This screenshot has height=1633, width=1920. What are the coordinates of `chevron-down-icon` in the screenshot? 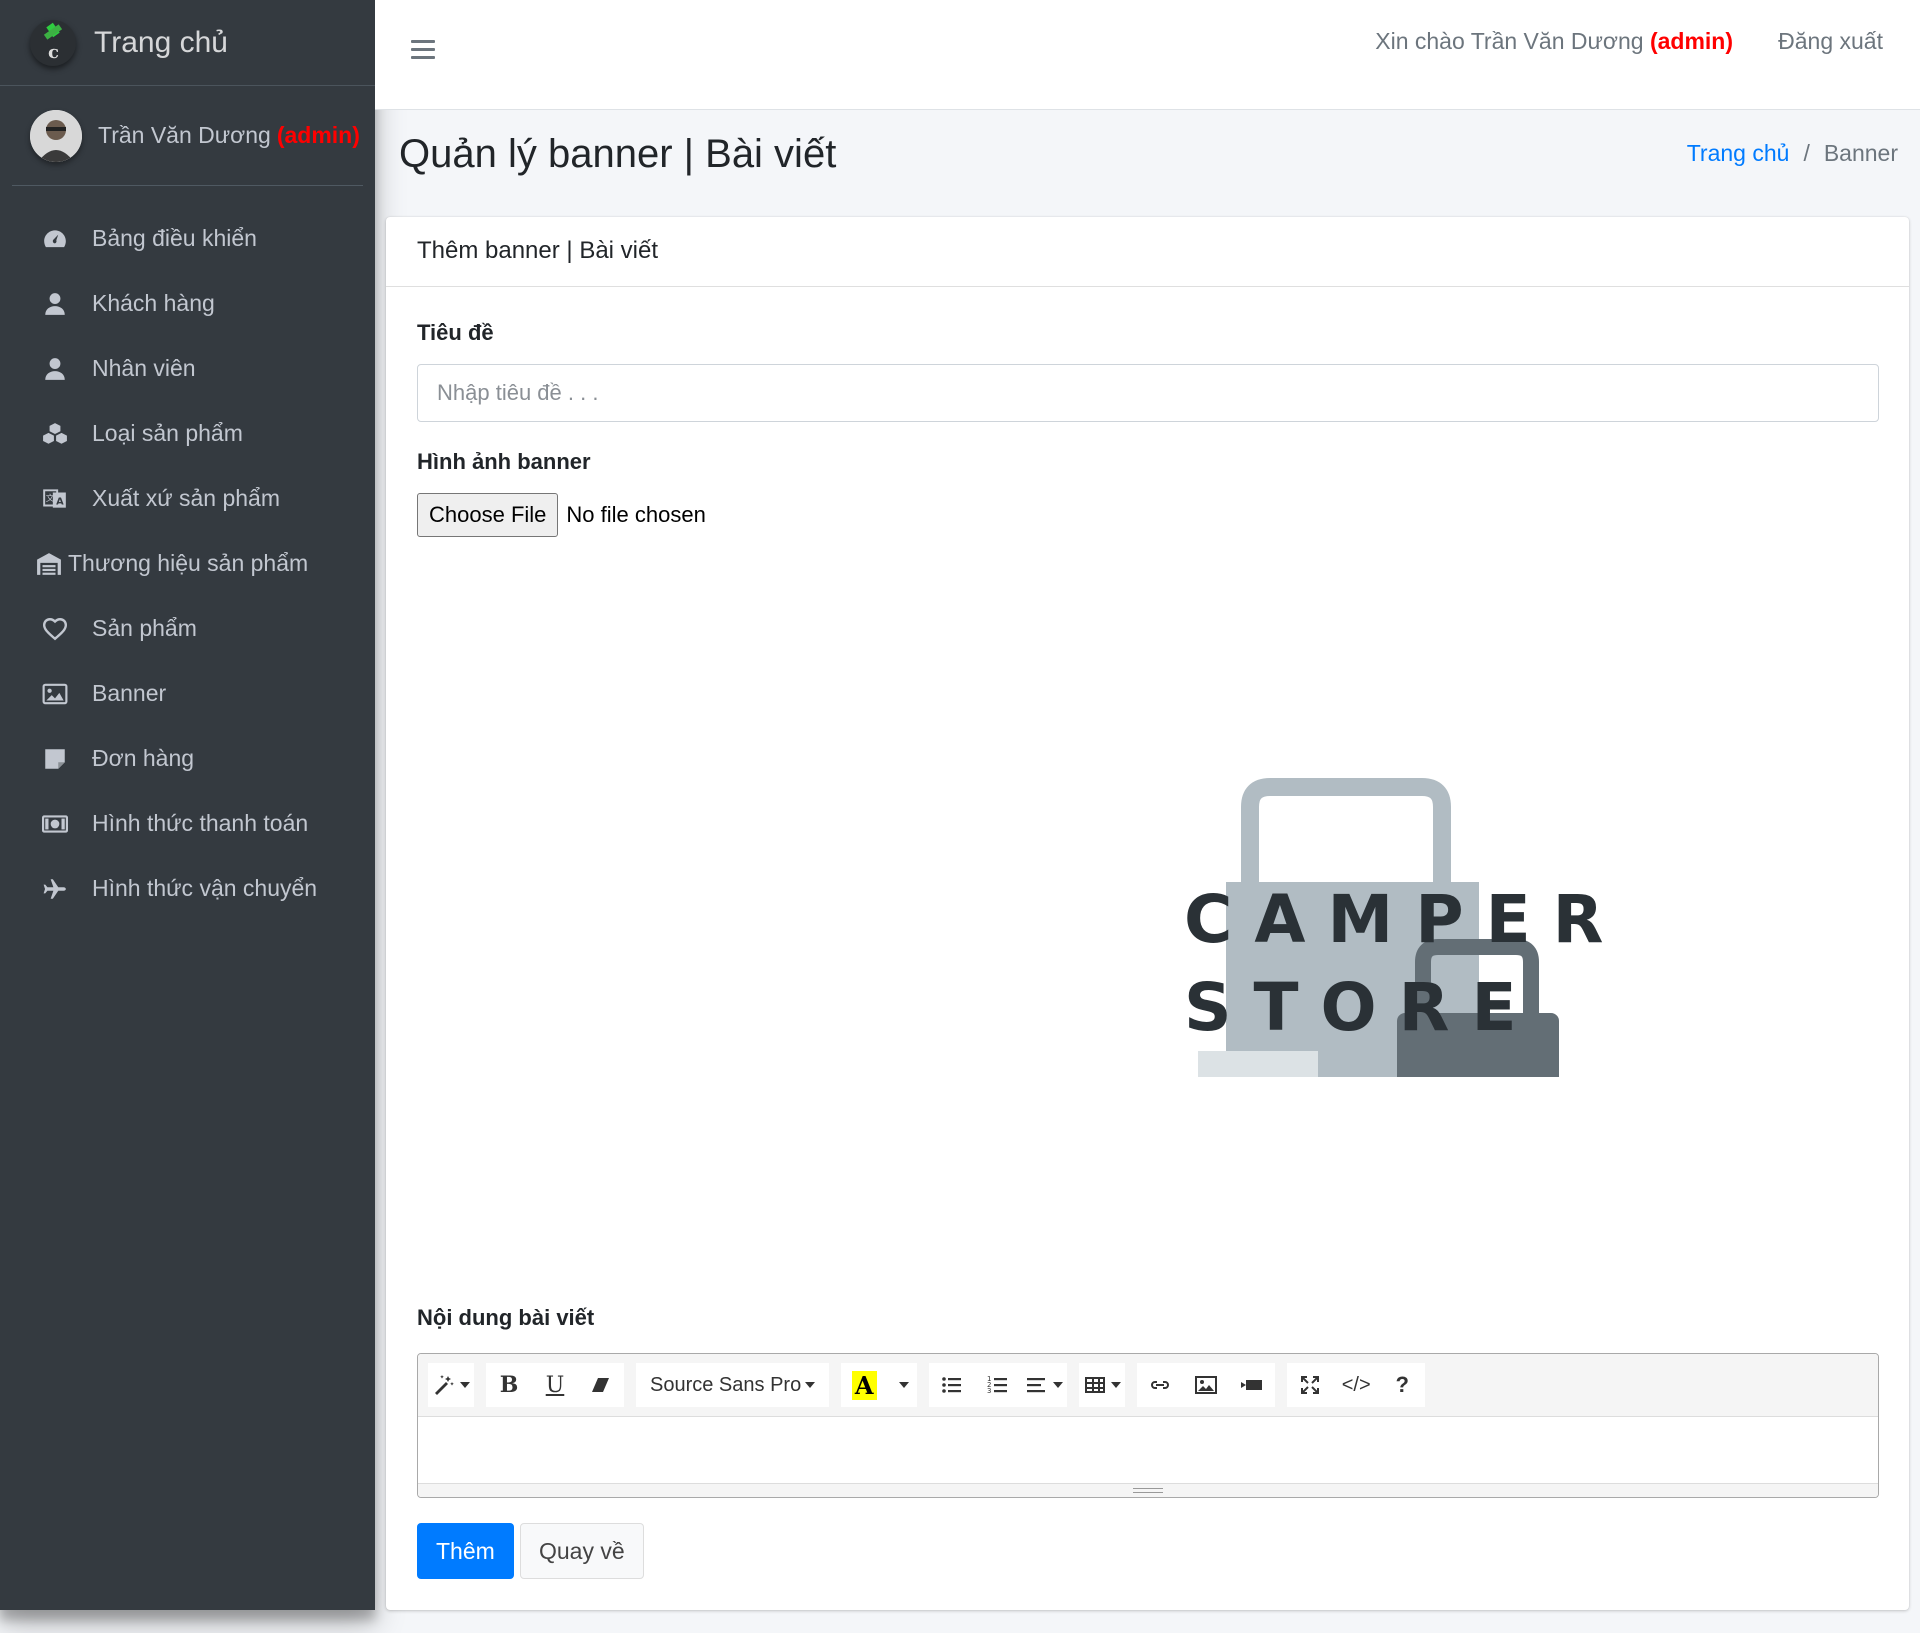 It's located at (902, 1385).